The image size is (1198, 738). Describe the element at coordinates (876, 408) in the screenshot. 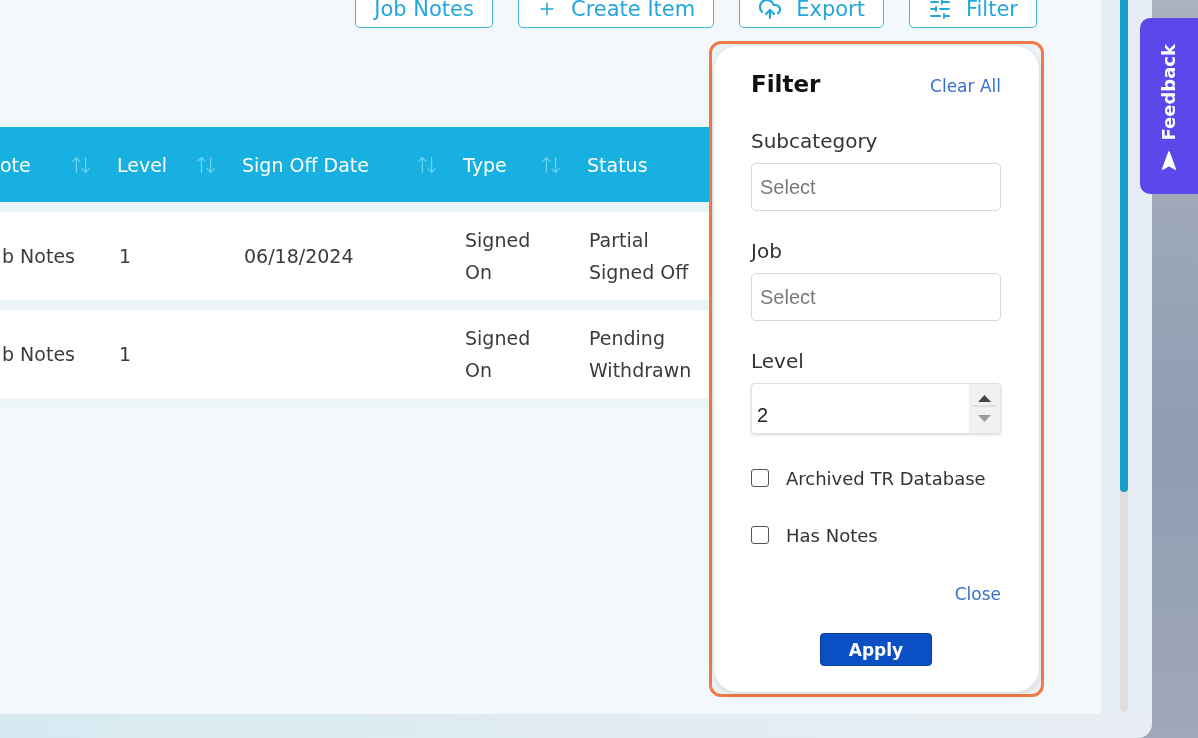

I see `list-box-field: 2` at that location.